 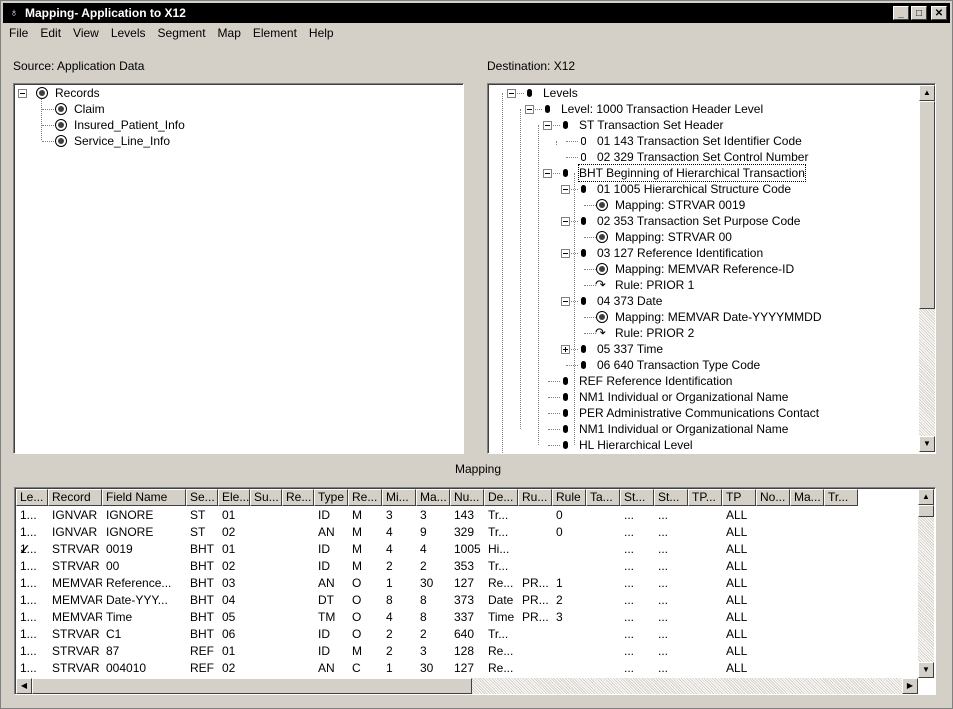 What do you see at coordinates (24, 686) in the screenshot?
I see `grid-scroll-left-button: ◀` at bounding box center [24, 686].